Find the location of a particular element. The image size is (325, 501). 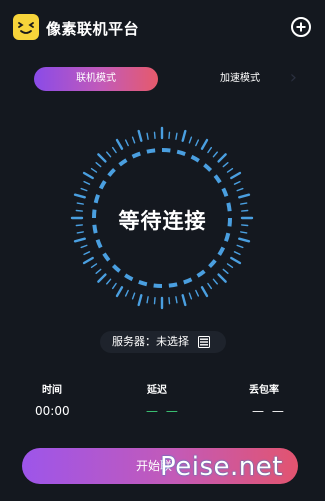

chevron-right-icon: › is located at coordinates (293, 77).